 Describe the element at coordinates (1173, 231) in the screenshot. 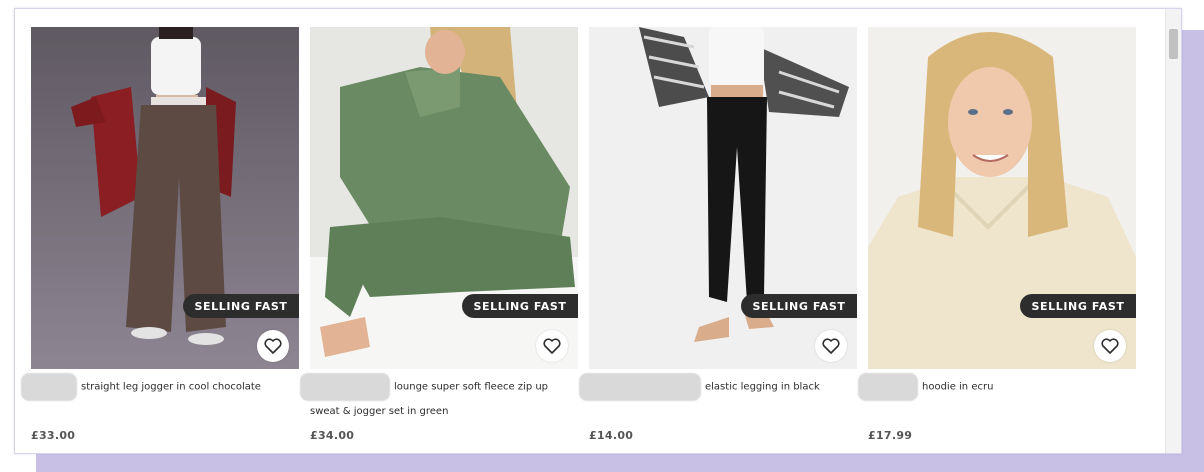

I see `vertical-scrollbar` at that location.